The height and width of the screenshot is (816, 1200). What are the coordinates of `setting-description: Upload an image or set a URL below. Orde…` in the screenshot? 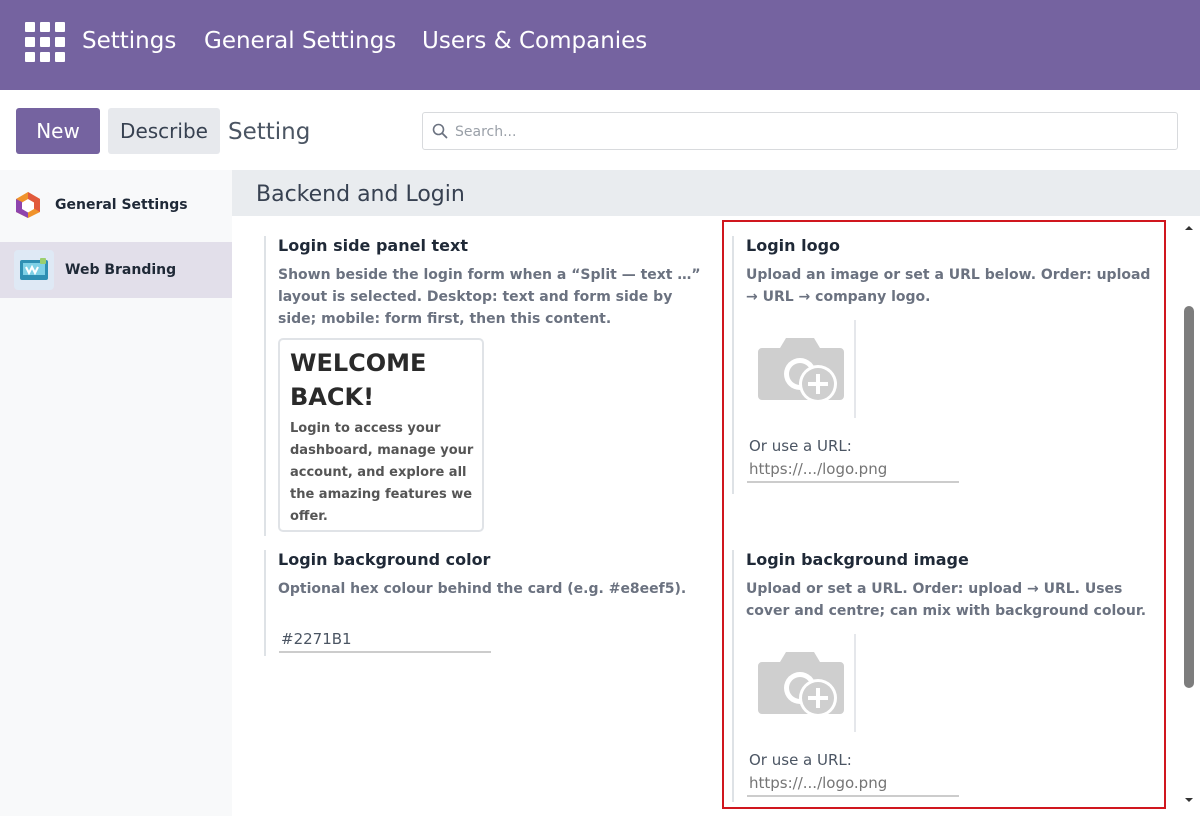 It's located at (948, 286).